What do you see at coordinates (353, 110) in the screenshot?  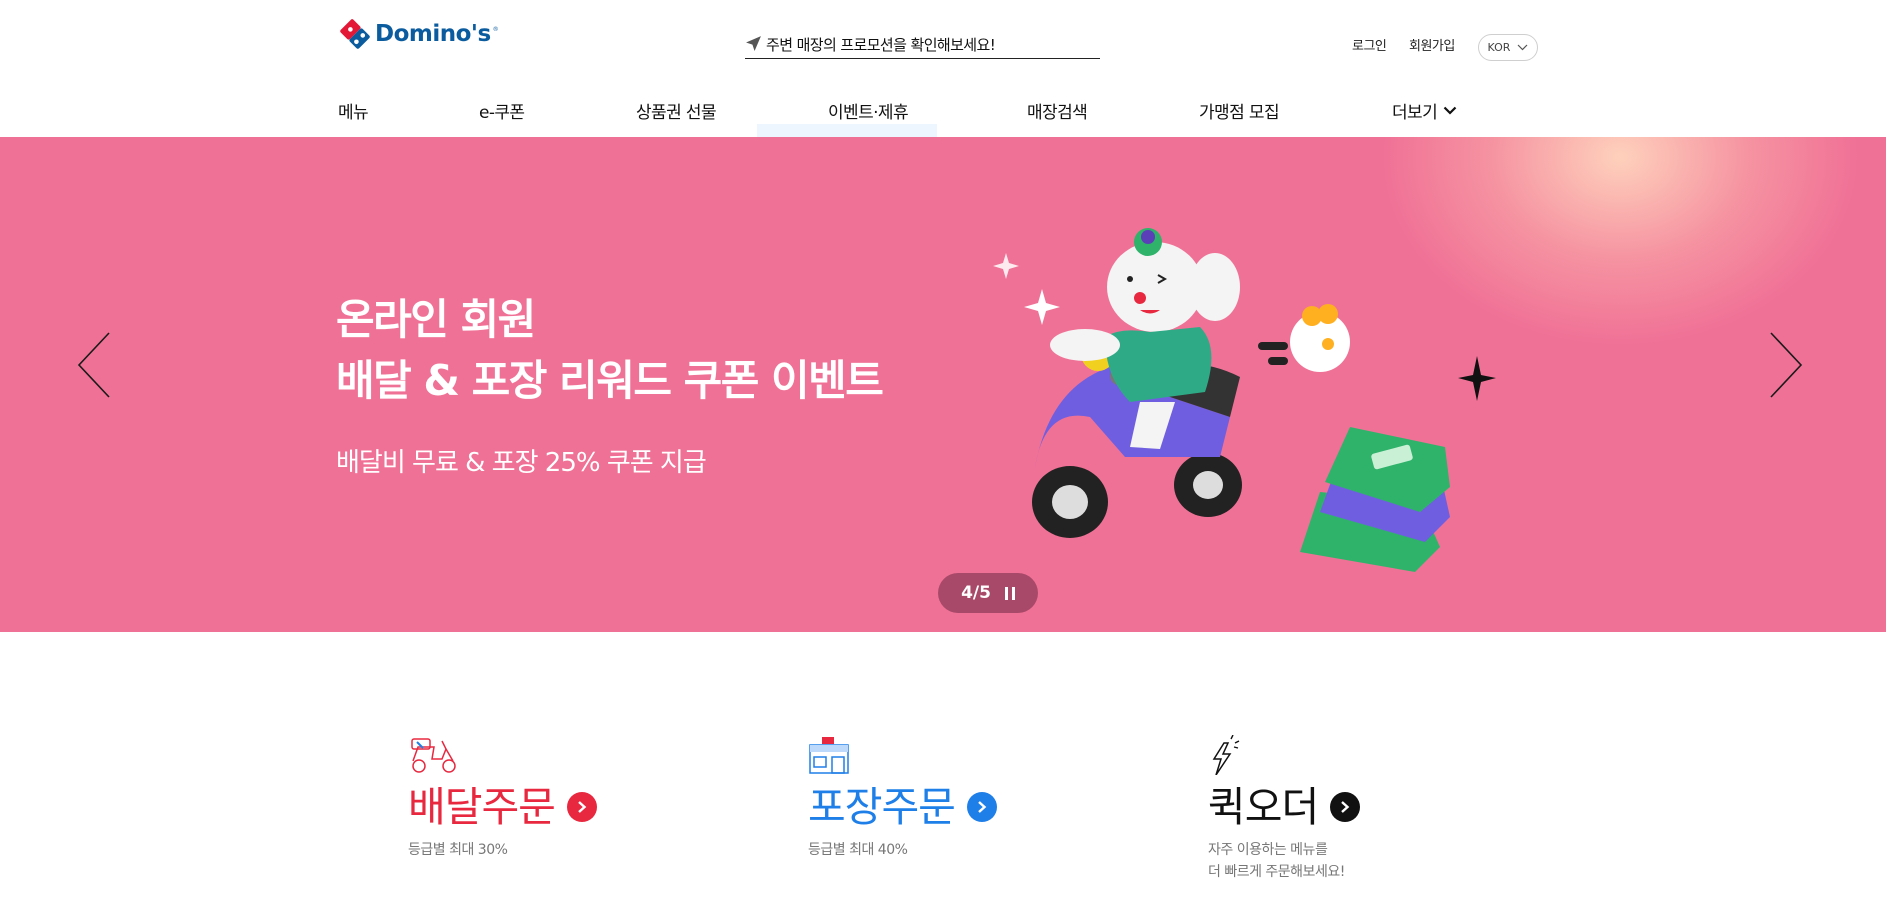 I see `nav-menu: 메뉴` at bounding box center [353, 110].